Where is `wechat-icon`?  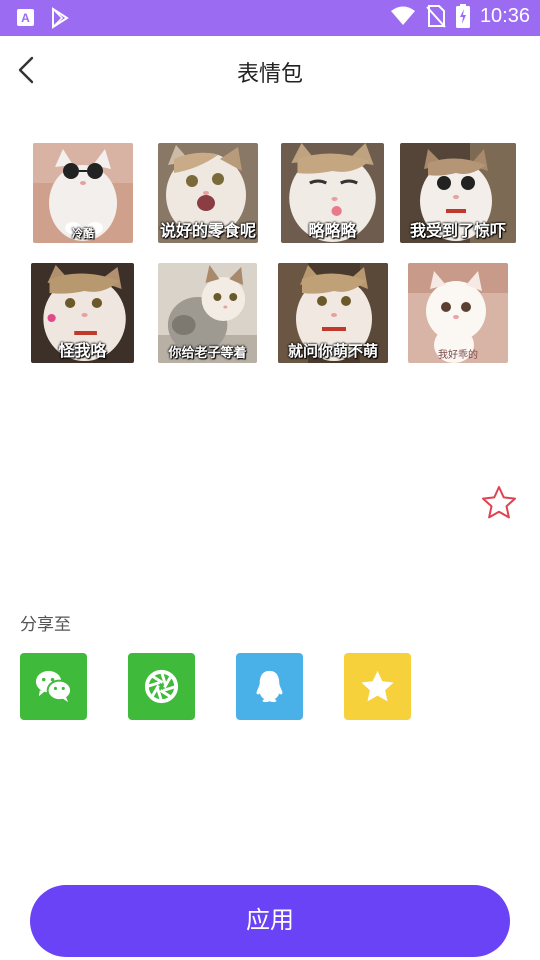 wechat-icon is located at coordinates (54, 686).